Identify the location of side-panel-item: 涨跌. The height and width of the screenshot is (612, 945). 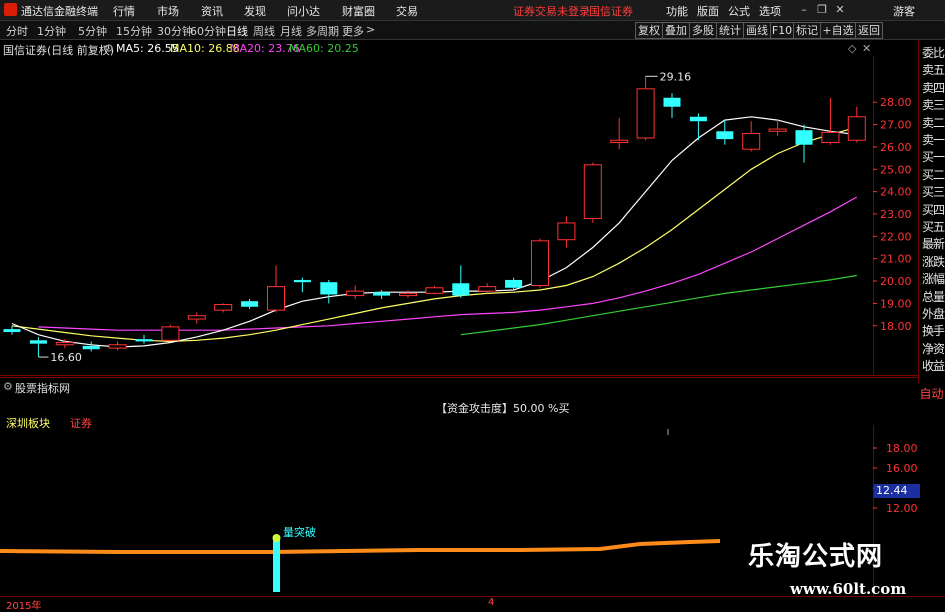
(932, 261).